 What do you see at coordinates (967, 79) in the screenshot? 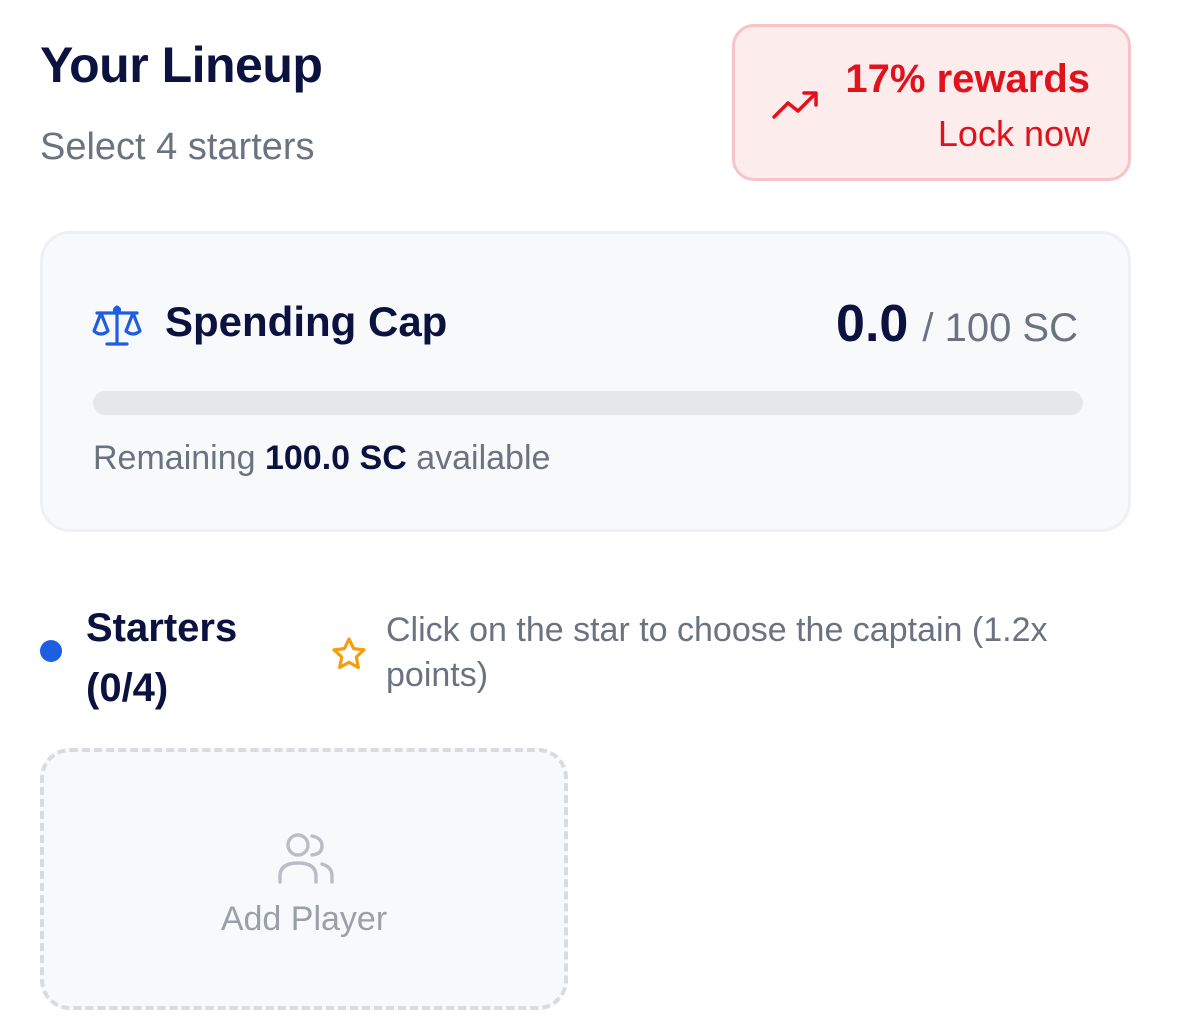
I see `rewards-percent: 17% rewards` at bounding box center [967, 79].